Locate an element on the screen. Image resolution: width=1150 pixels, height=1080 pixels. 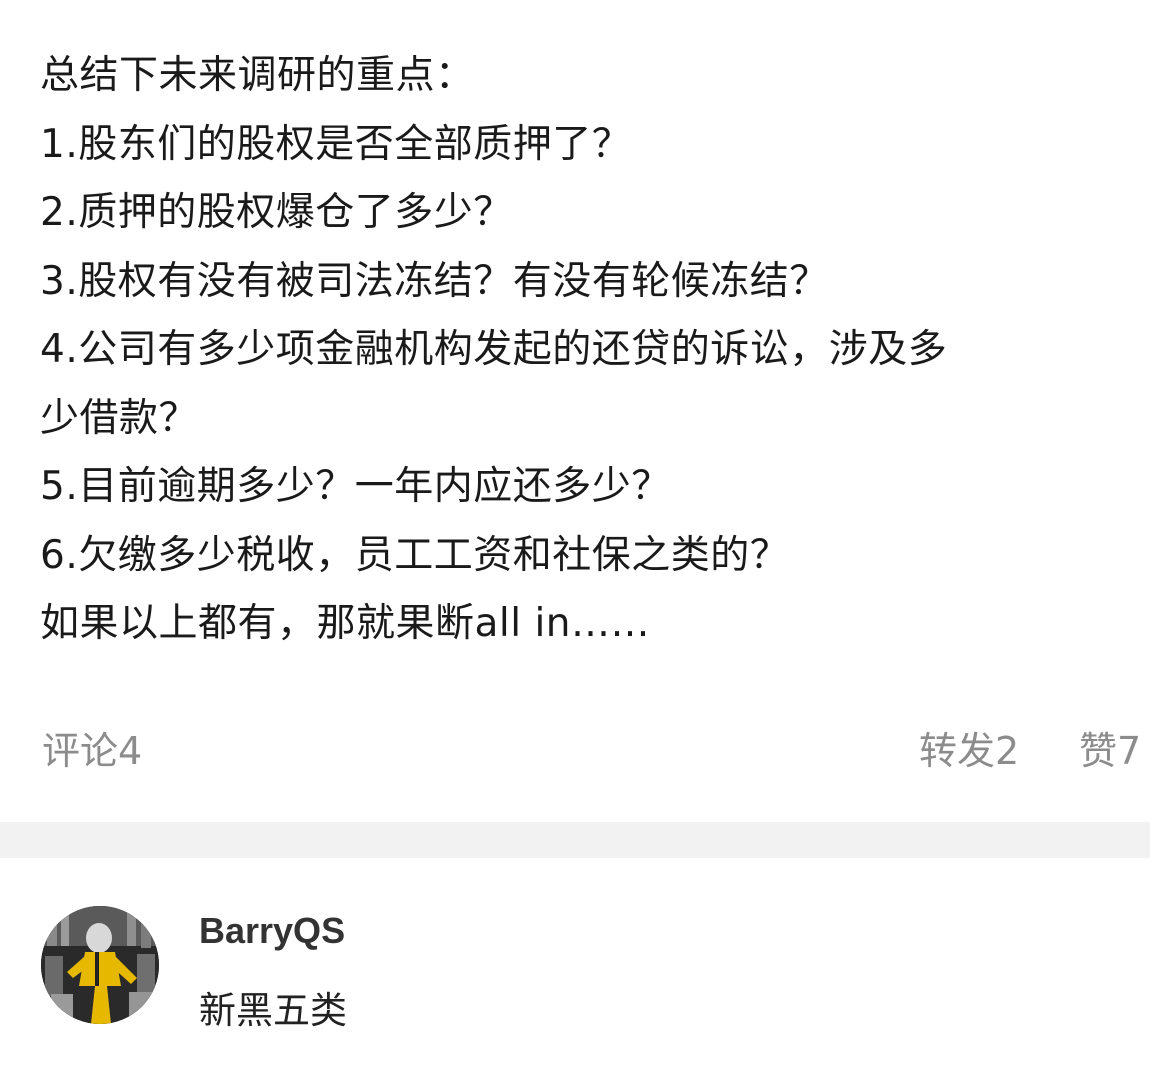
like-button: 赞7 is located at coordinates (1110, 747).